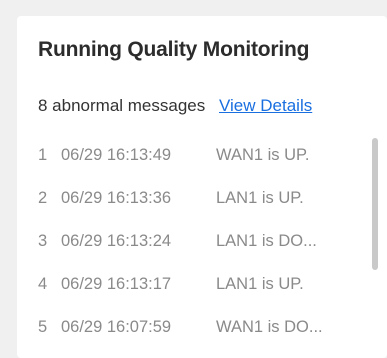 The height and width of the screenshot is (358, 387). What do you see at coordinates (43, 241) in the screenshot?
I see `log-item-index: 3` at bounding box center [43, 241].